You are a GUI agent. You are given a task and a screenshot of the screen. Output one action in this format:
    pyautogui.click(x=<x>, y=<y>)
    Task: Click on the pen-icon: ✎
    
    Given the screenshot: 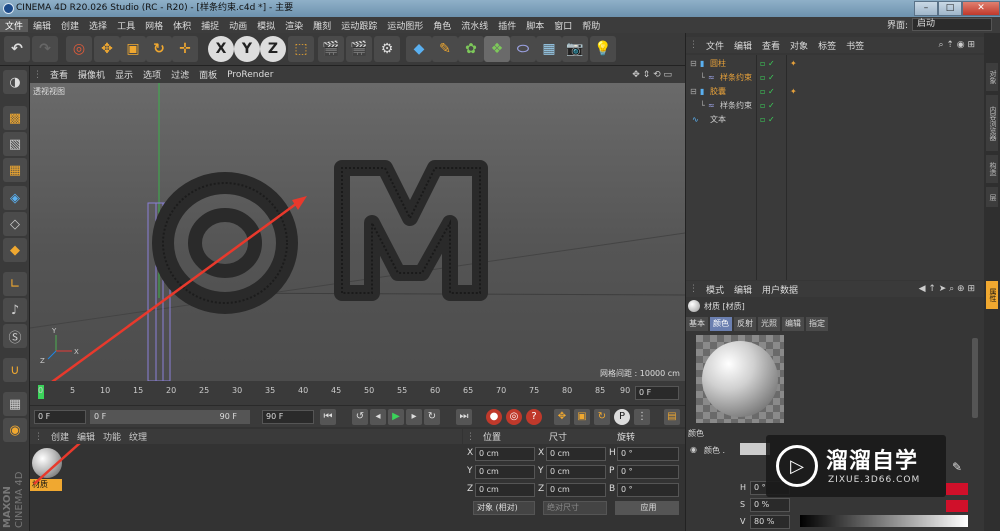 What is the action you would take?
    pyautogui.click(x=445, y=49)
    